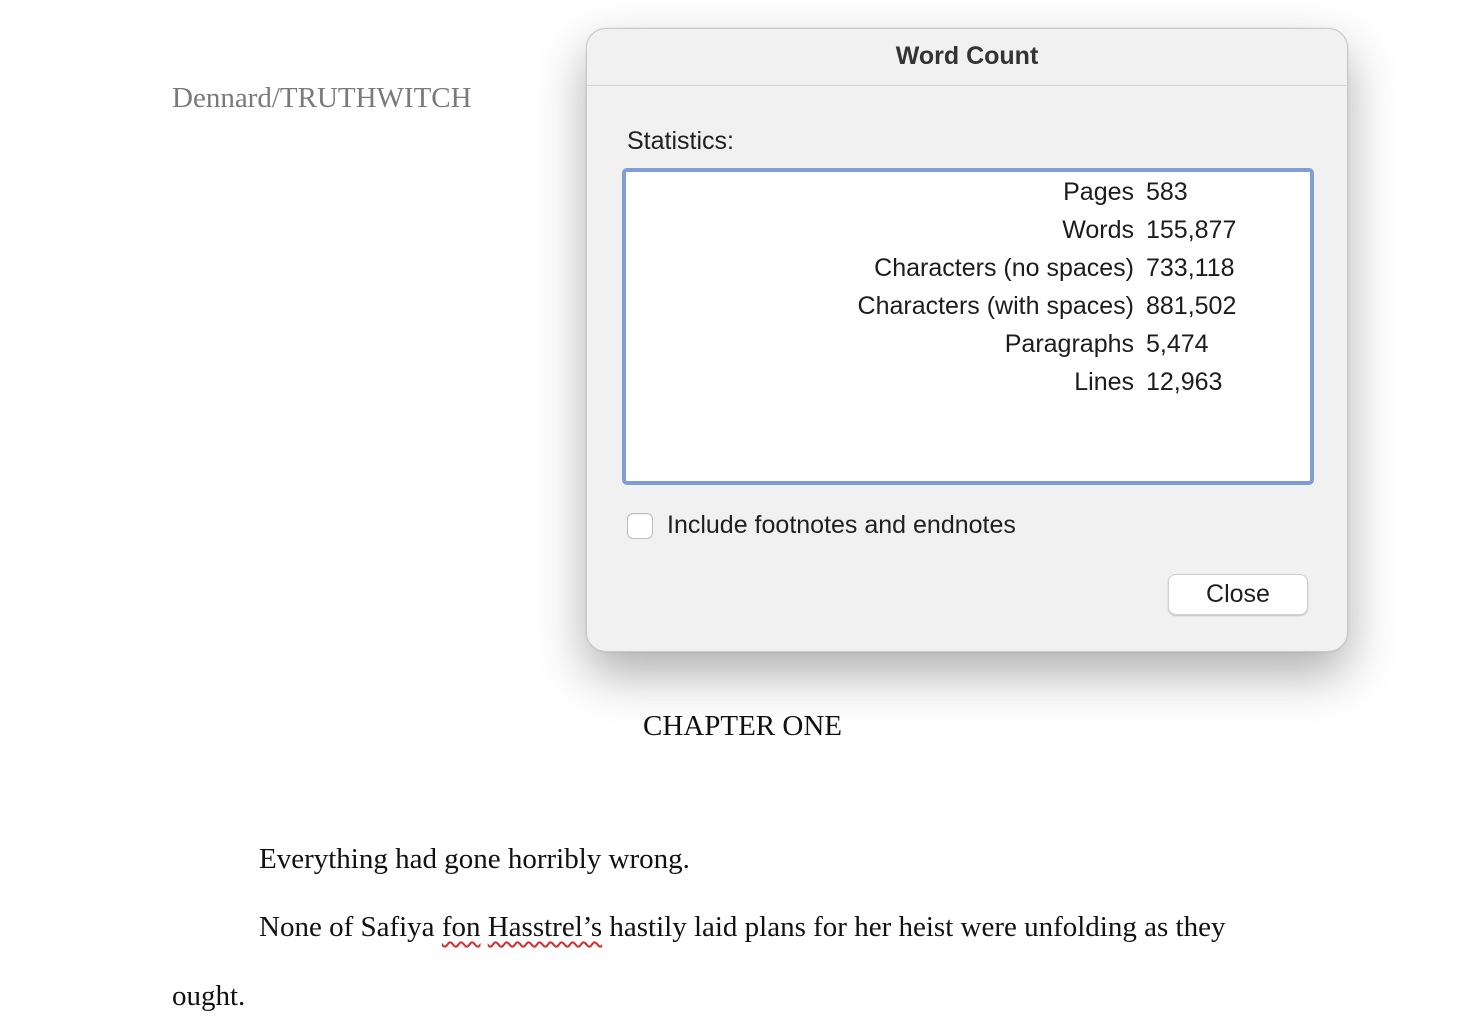 Image resolution: width=1484 pixels, height=1028 pixels. I want to click on include-footnotes-option: Include footnotes and endnotes, so click(821, 525).